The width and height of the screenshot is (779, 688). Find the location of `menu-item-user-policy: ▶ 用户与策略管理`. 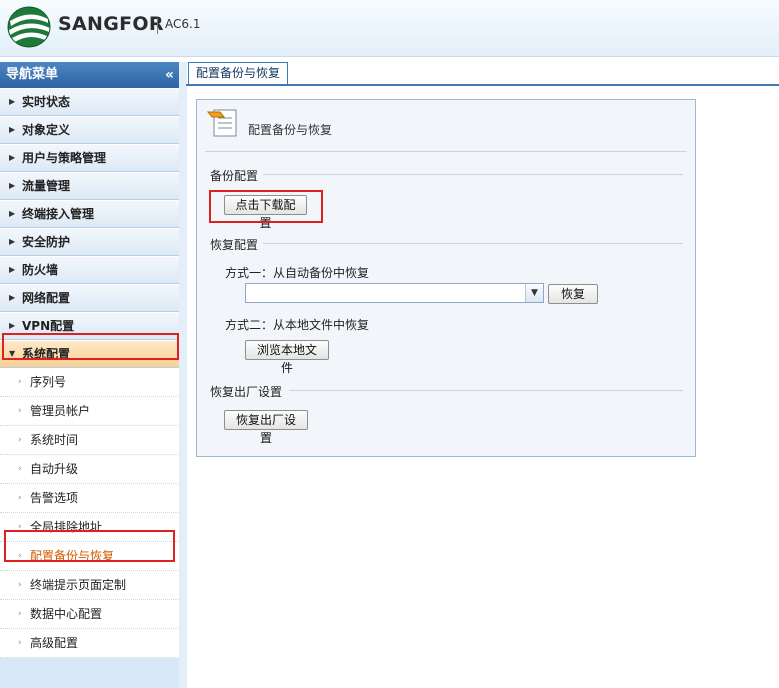

menu-item-user-policy: ▶ 用户与策略管理 is located at coordinates (90, 158).